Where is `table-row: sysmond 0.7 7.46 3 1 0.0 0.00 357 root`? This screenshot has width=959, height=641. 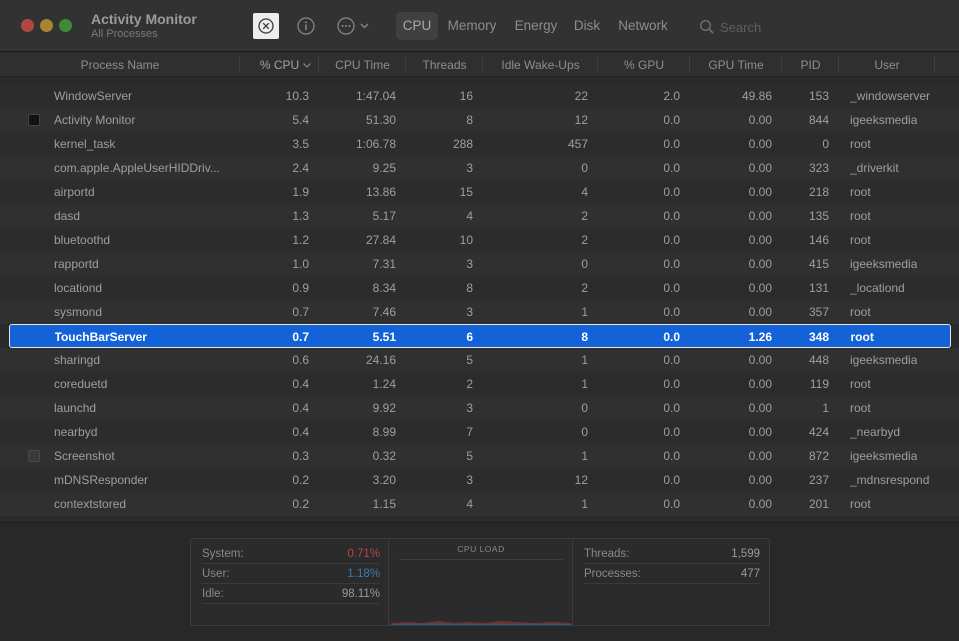
table-row: sysmond 0.7 7.46 3 1 0.0 0.00 357 root is located at coordinates (479, 312).